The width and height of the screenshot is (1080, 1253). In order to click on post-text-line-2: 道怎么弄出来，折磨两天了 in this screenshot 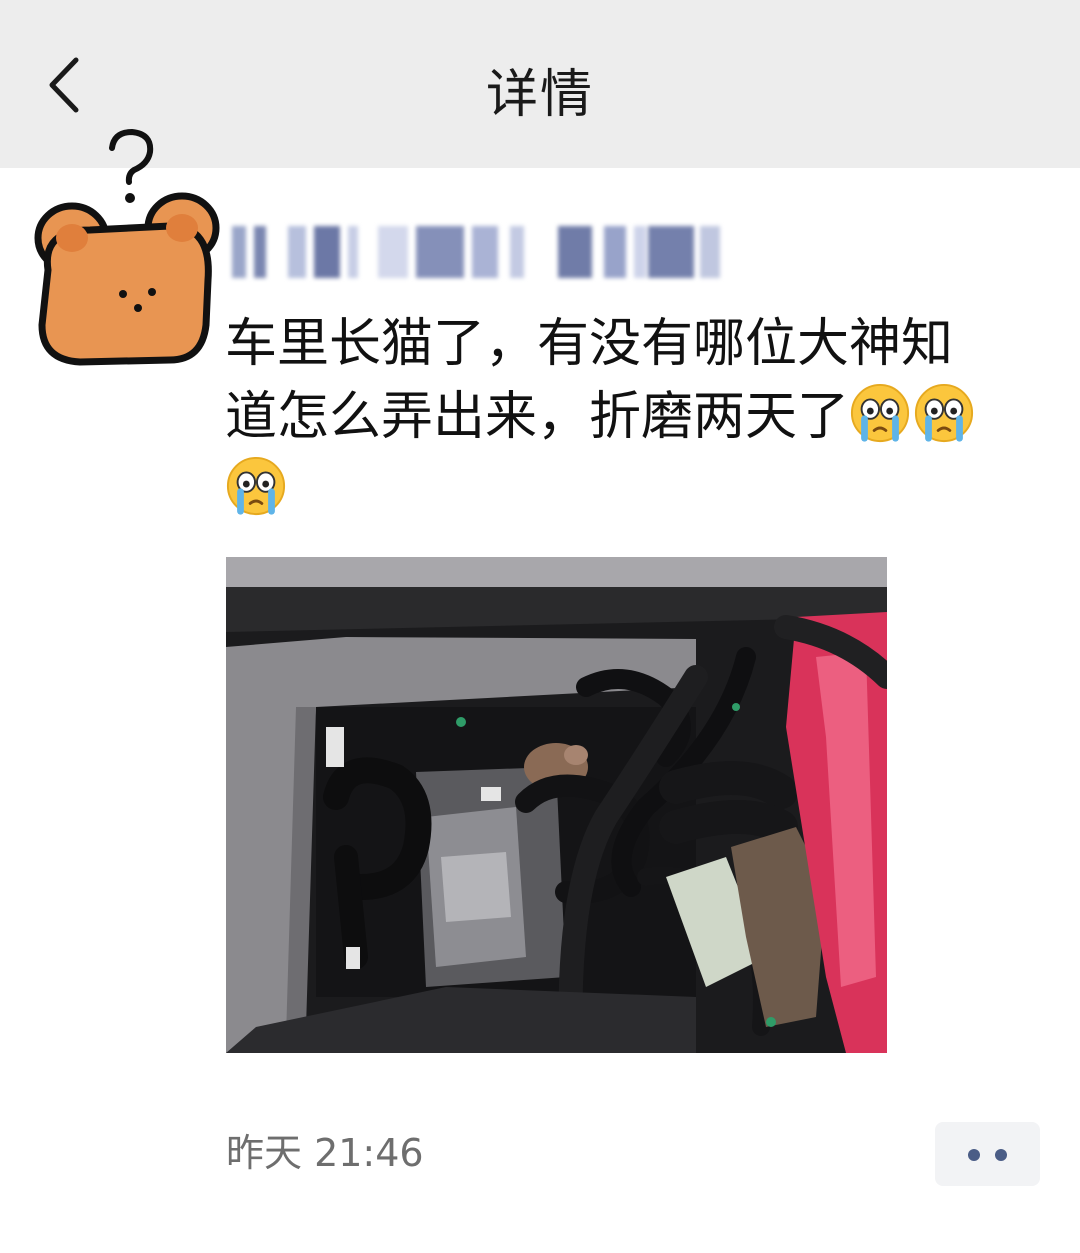, I will do `click(635, 417)`.